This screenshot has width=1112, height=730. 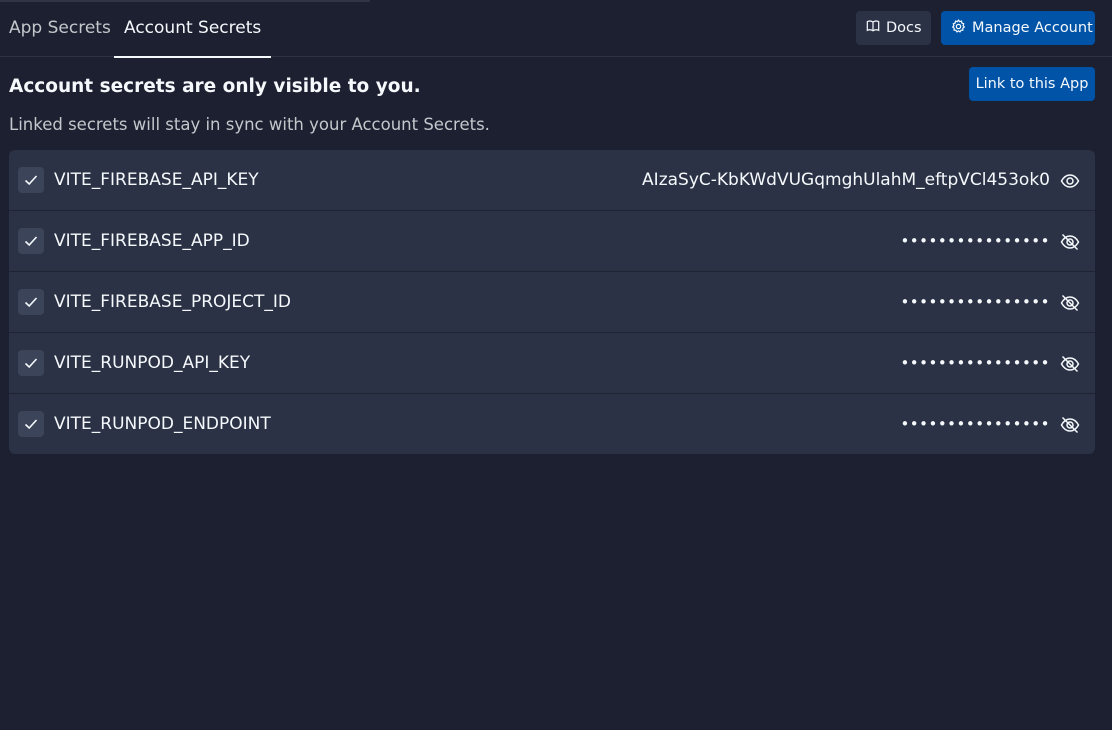 I want to click on secret-key: VITE_RUNPOD_API_KEY, so click(x=152, y=363).